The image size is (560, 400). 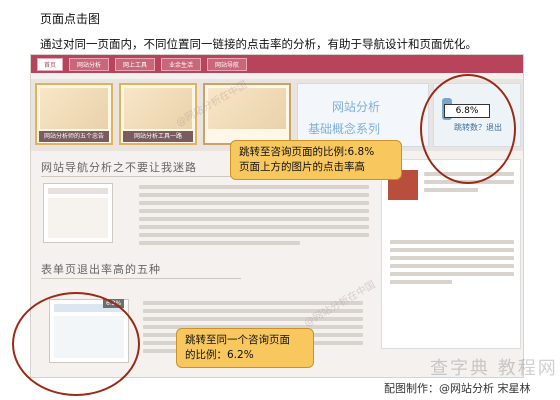 What do you see at coordinates (494, 368) in the screenshot?
I see `brand-watermark: 查字典 教程网` at bounding box center [494, 368].